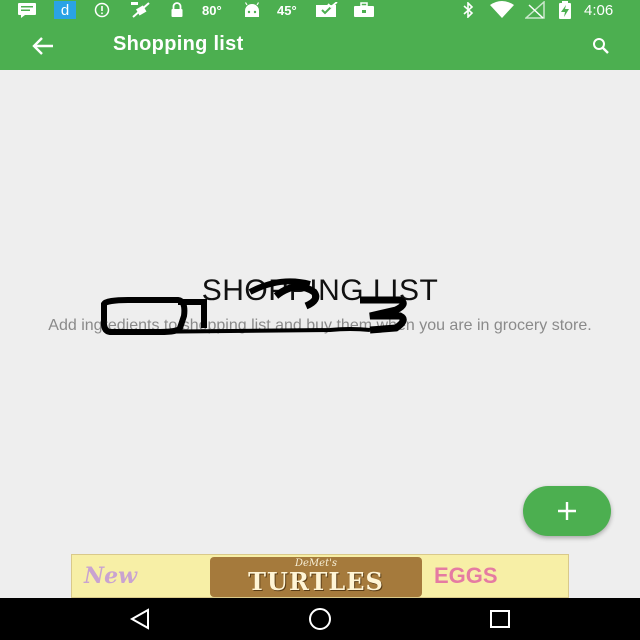  Describe the element at coordinates (364, 10) in the screenshot. I see `briefcase-icon` at that location.